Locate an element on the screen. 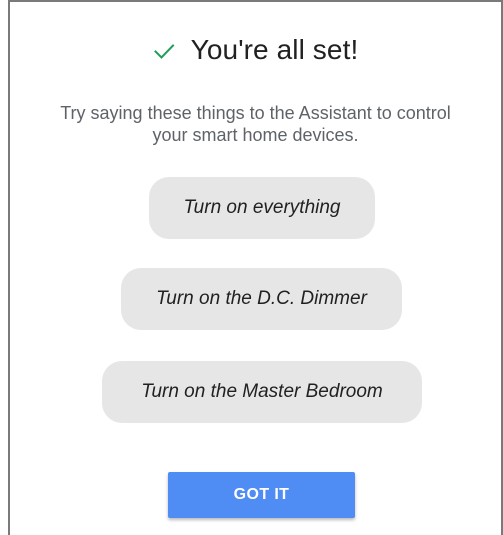 This screenshot has width=503, height=535. suggestion-chip-turn-on-master-bedroom: Turn on the Master Bedroom is located at coordinates (262, 392).